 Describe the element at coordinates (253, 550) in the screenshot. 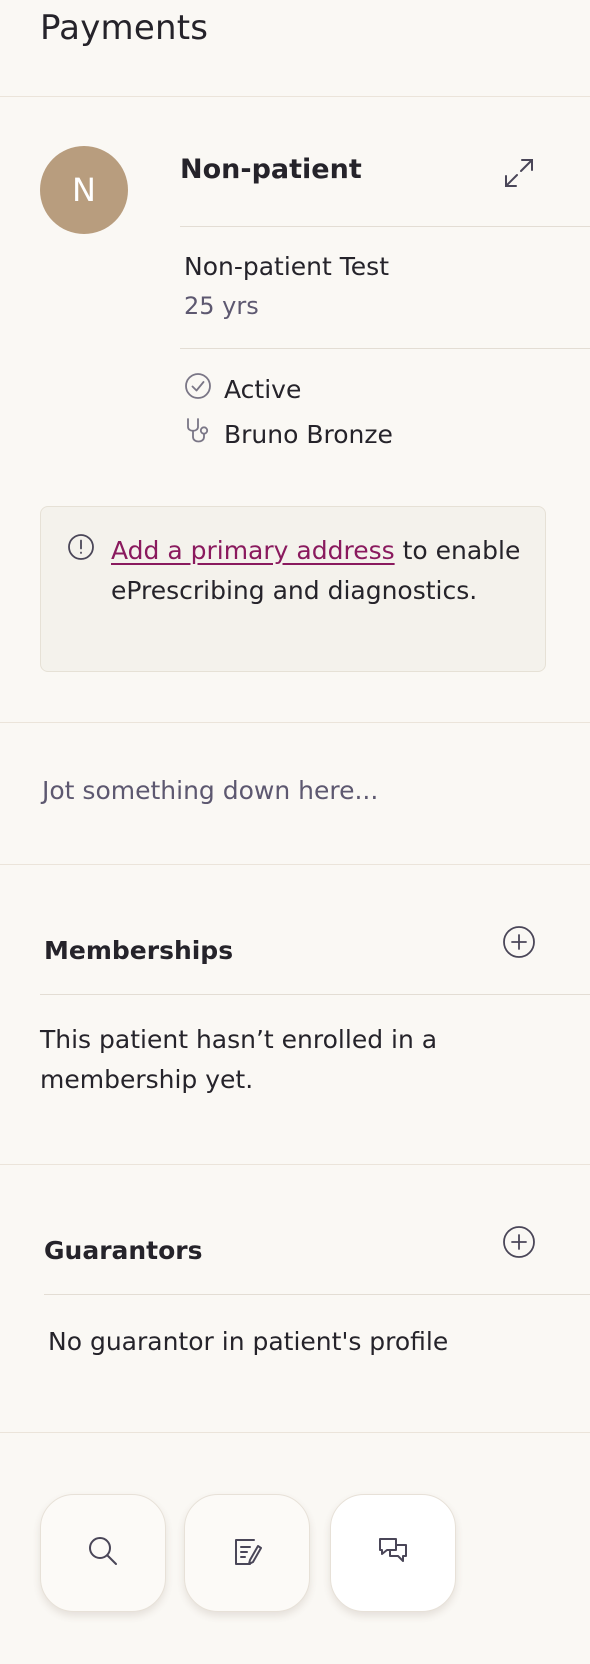

I see `add-primary-address-link: Add a primary address` at that location.